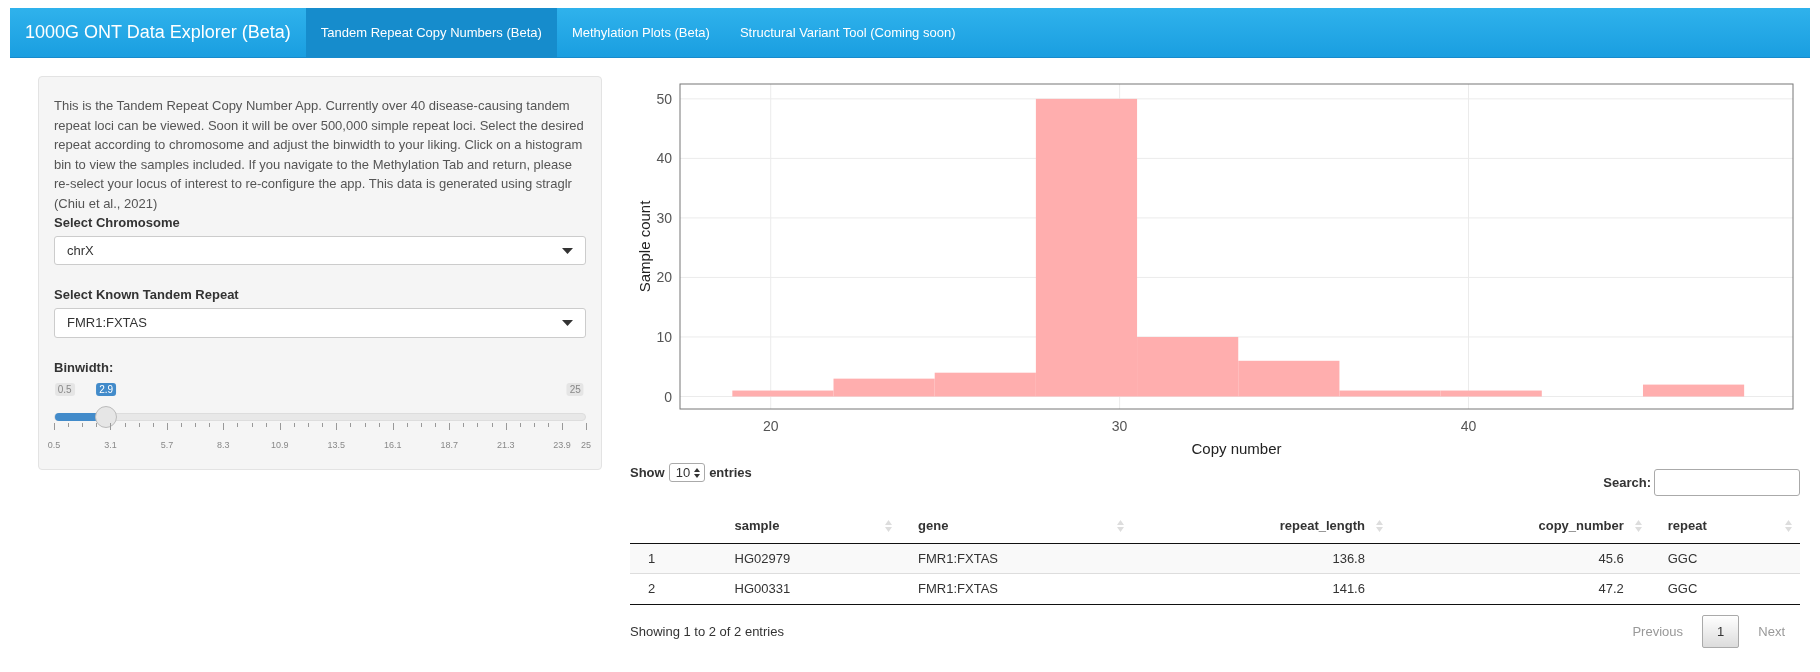 This screenshot has width=1820, height=672. Describe the element at coordinates (158, 32) in the screenshot. I see `app-title: 1000G ONT Data Explorer (Beta)` at that location.